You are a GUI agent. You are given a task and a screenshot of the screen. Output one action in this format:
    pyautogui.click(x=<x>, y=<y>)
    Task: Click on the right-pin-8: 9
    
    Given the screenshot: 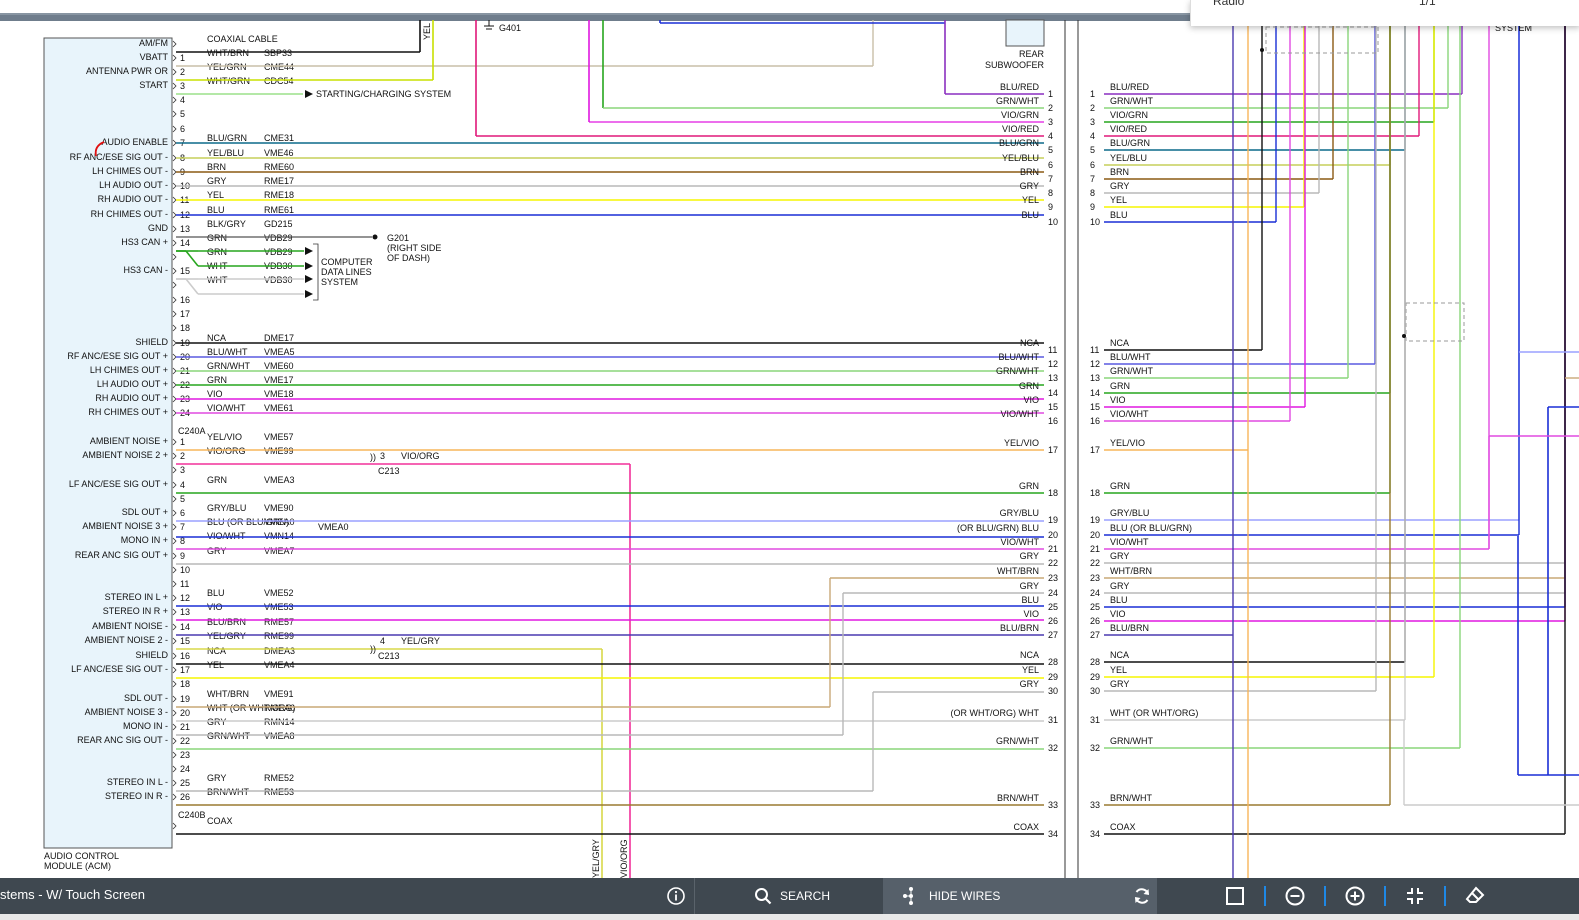 What is the action you would take?
    pyautogui.click(x=1050, y=207)
    